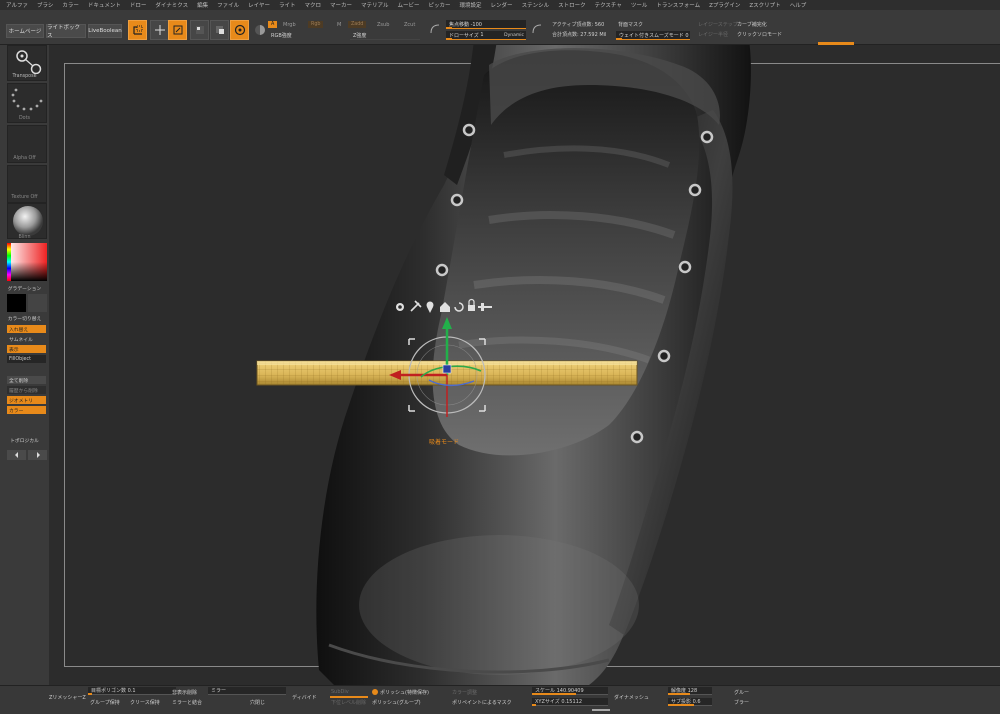 This screenshot has width=1000, height=714. What do you see at coordinates (340, 692) in the screenshot?
I see `subdiv-slider: SubDiv` at bounding box center [340, 692].